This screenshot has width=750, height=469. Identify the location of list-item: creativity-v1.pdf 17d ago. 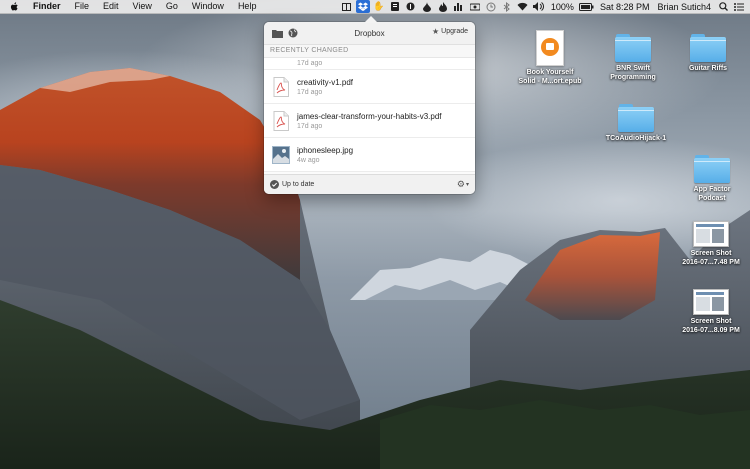
(369, 87).